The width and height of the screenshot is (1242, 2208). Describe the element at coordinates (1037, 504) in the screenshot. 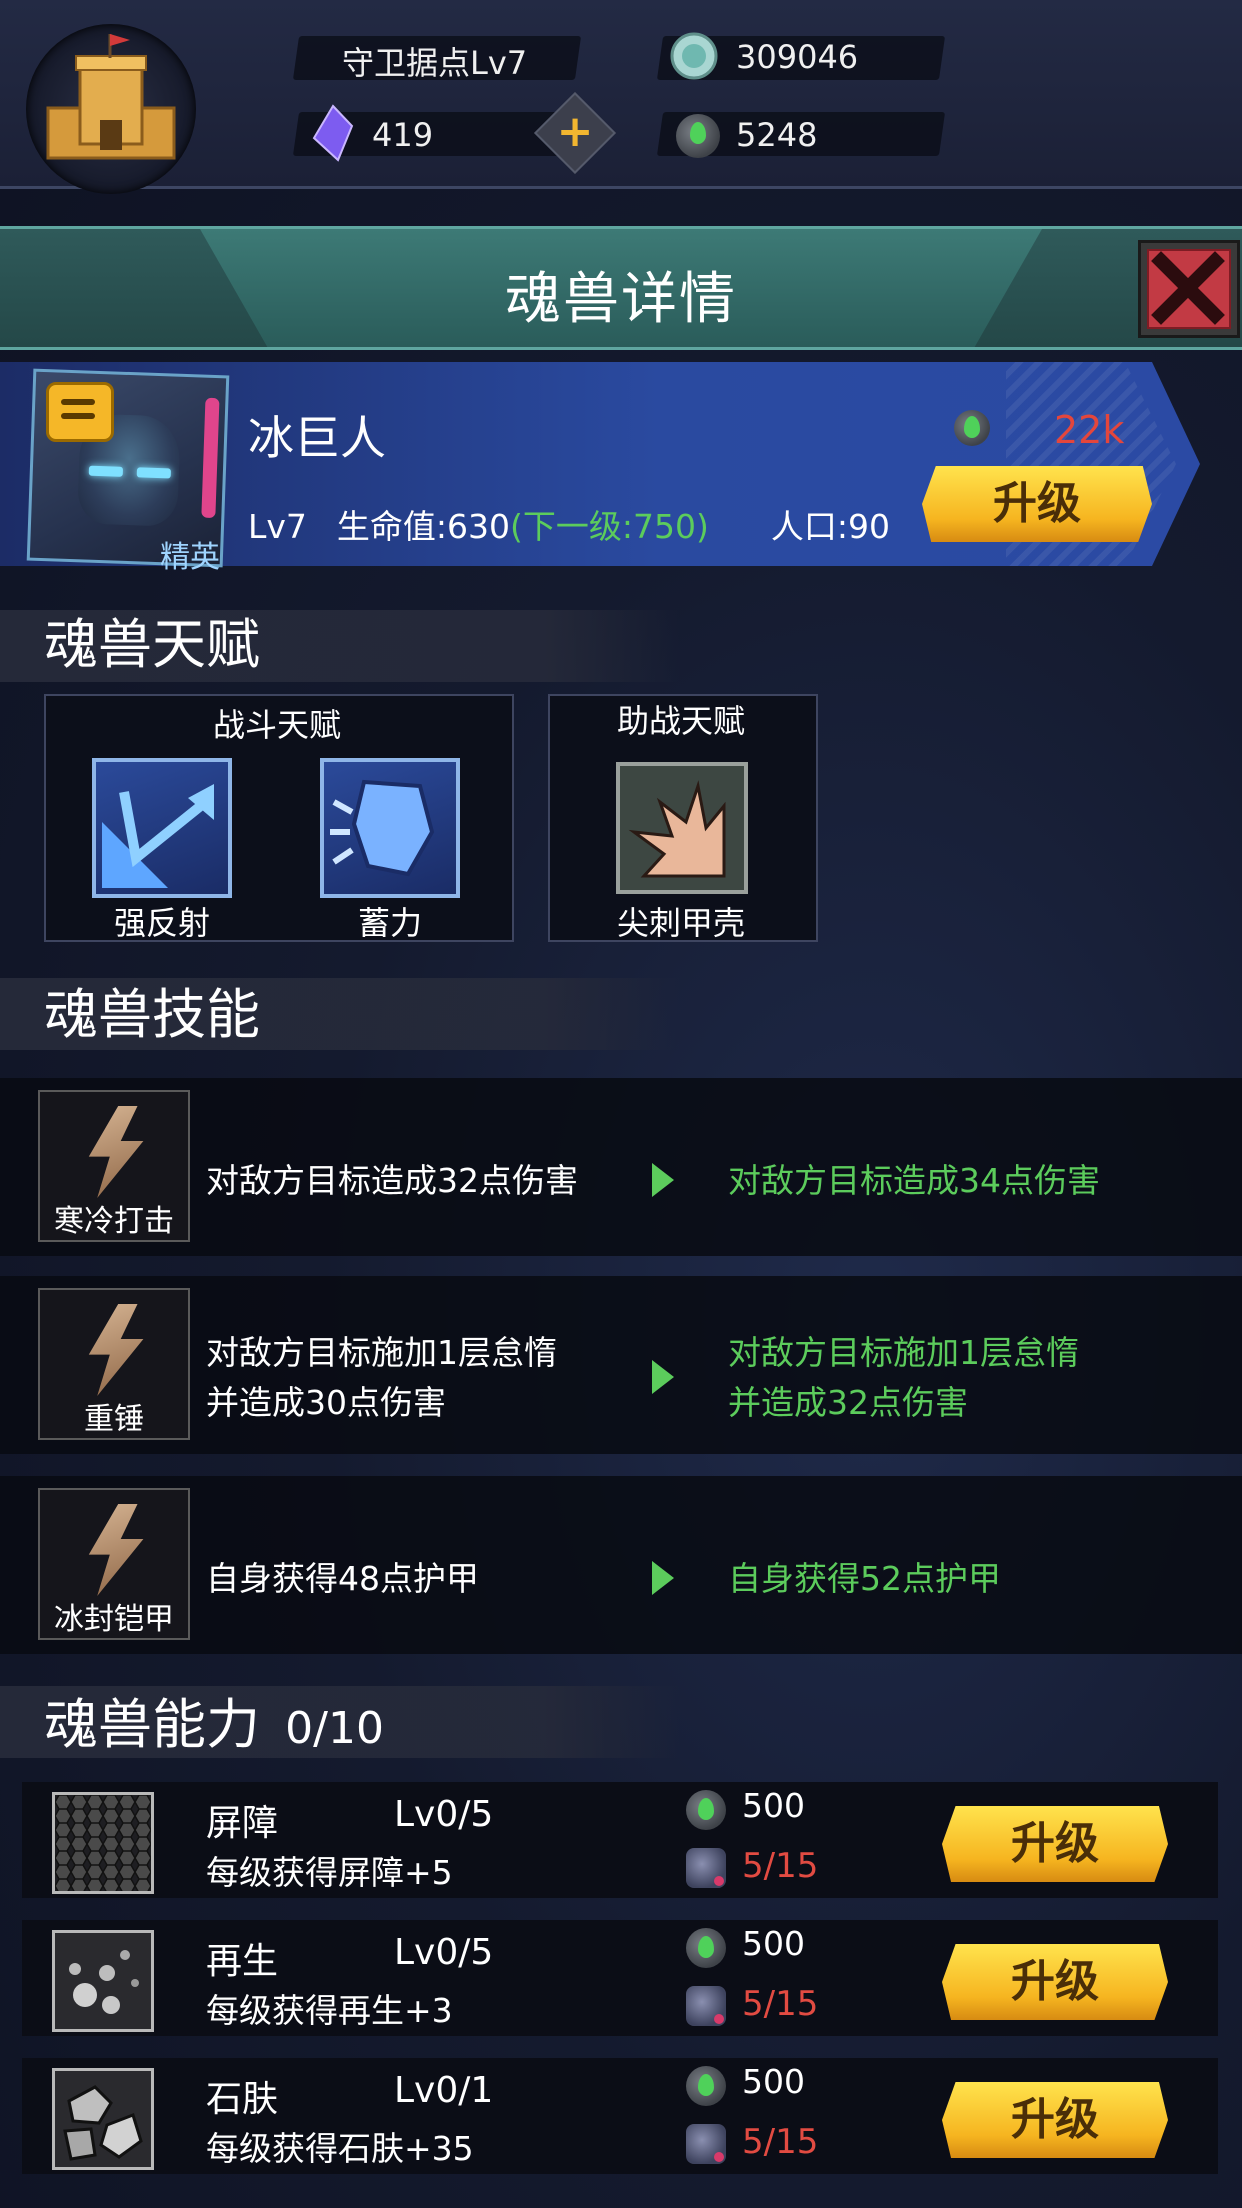

I see `upgrade-button: 升级` at that location.